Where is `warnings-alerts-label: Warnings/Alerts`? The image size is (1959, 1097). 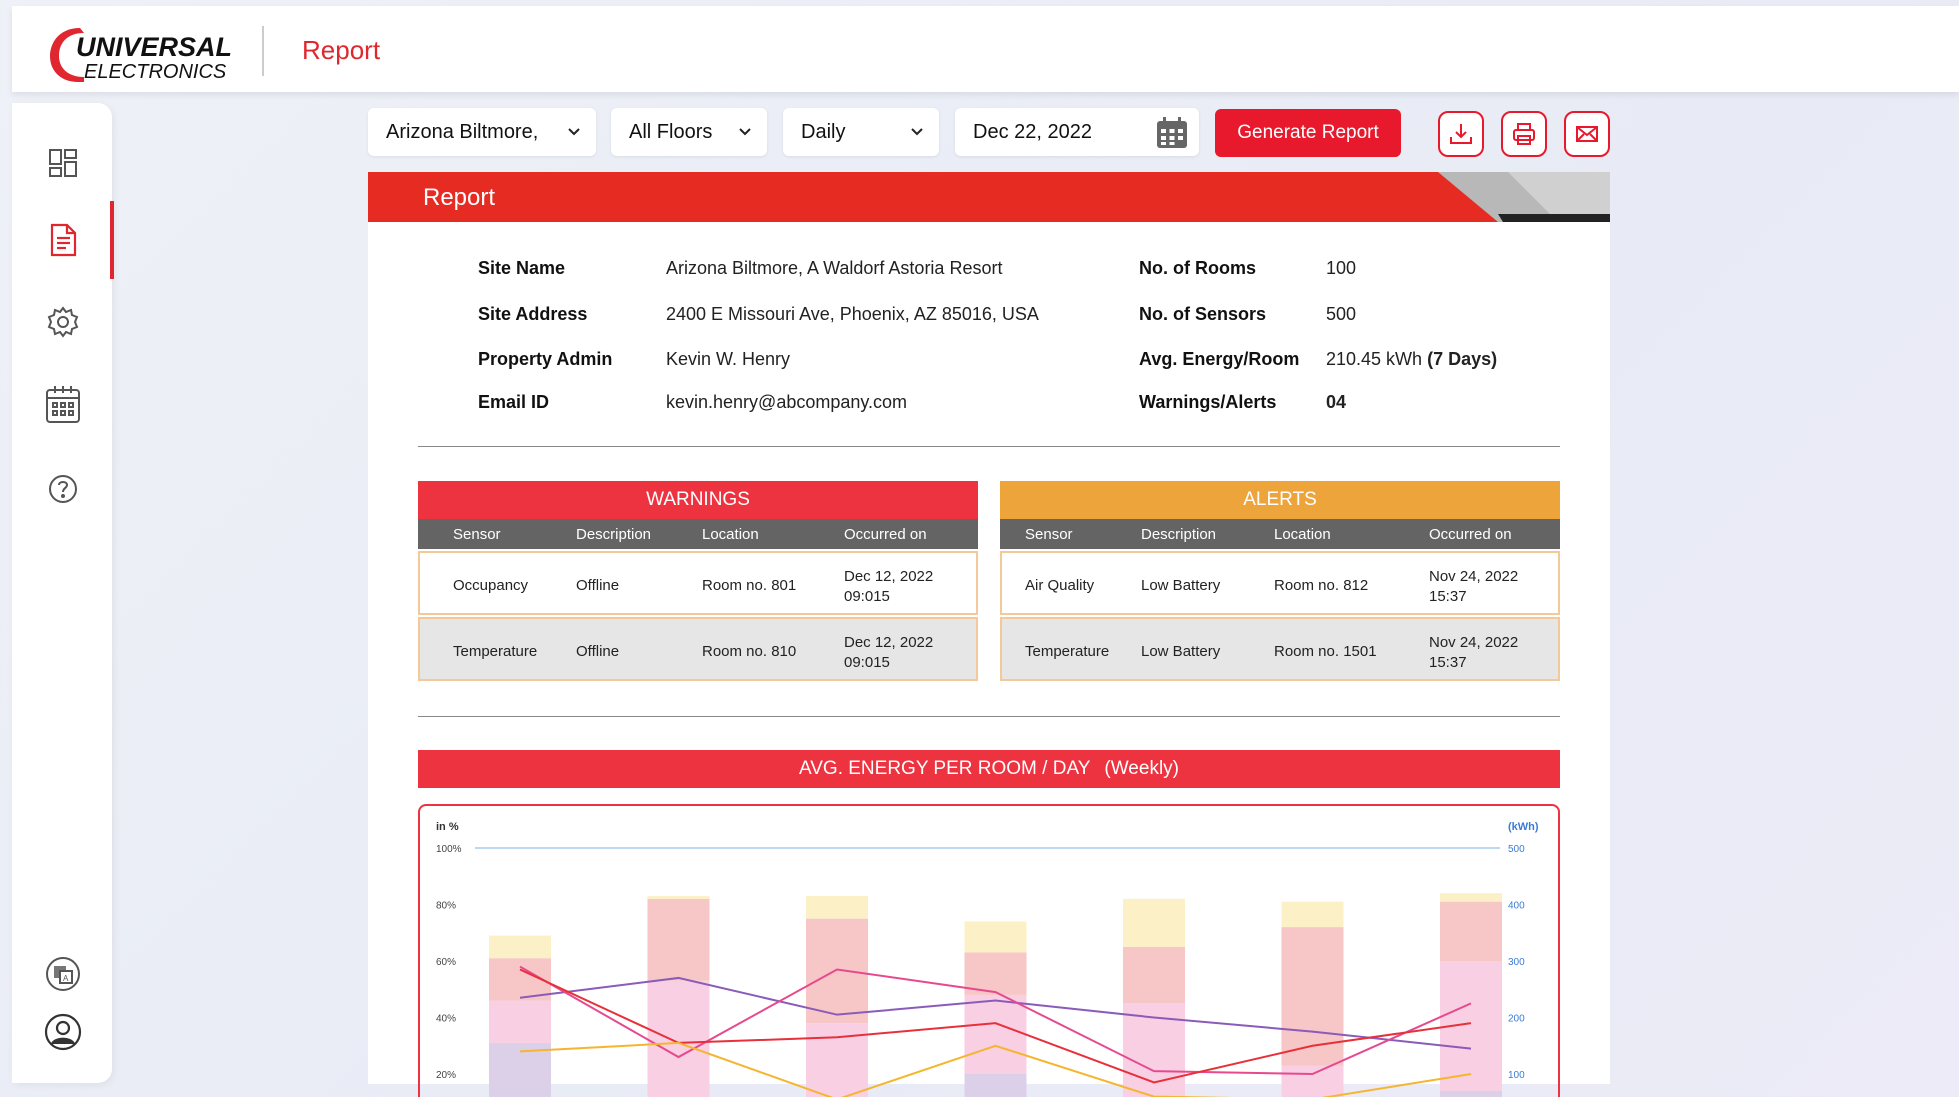 warnings-alerts-label: Warnings/Alerts is located at coordinates (1208, 402).